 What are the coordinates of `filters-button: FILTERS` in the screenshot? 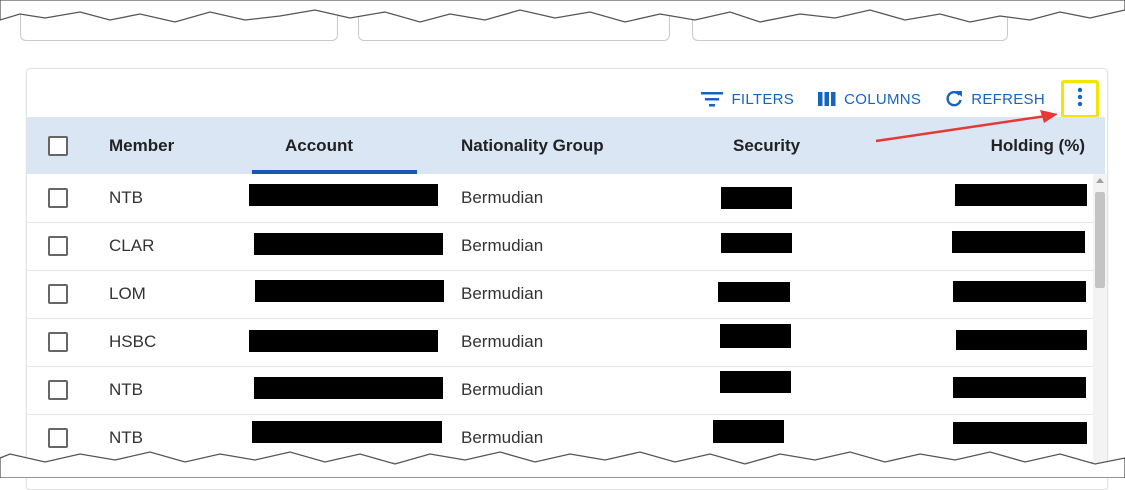 It's located at (747, 99).